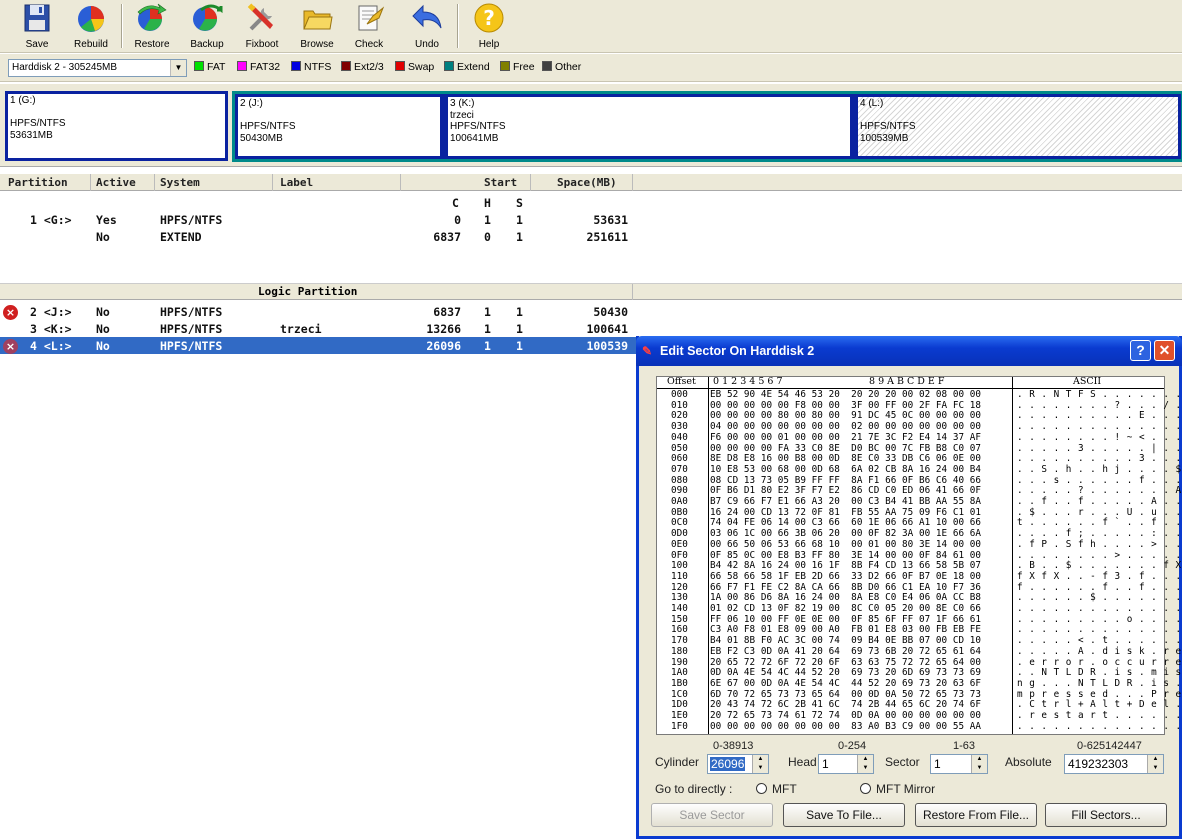 The height and width of the screenshot is (839, 1182). Describe the element at coordinates (427, 16) in the screenshot. I see `undo-arrow-icon` at that location.